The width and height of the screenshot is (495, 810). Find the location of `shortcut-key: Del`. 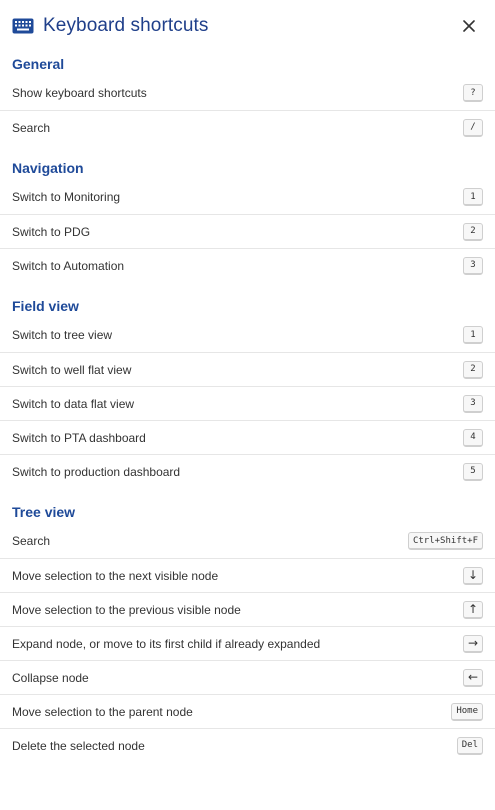

shortcut-key: Del is located at coordinates (469, 745).